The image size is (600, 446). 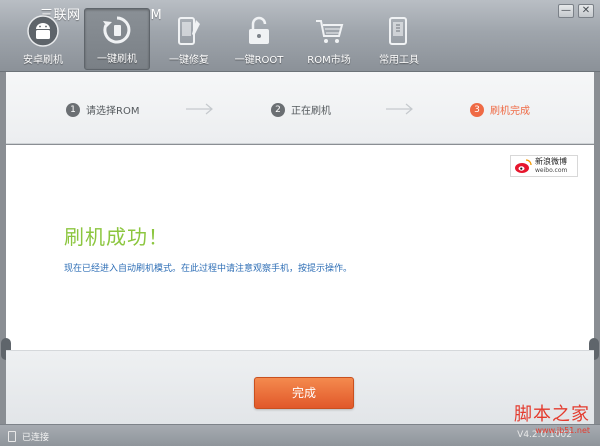 I want to click on toolbar-item-label: 安卓刷机, so click(x=43, y=60).